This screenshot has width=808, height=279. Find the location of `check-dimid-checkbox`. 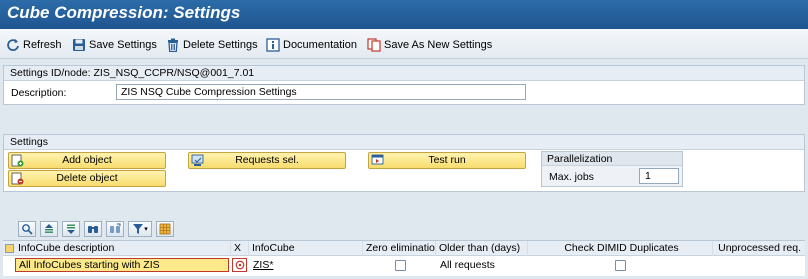

check-dimid-checkbox is located at coordinates (620, 265).